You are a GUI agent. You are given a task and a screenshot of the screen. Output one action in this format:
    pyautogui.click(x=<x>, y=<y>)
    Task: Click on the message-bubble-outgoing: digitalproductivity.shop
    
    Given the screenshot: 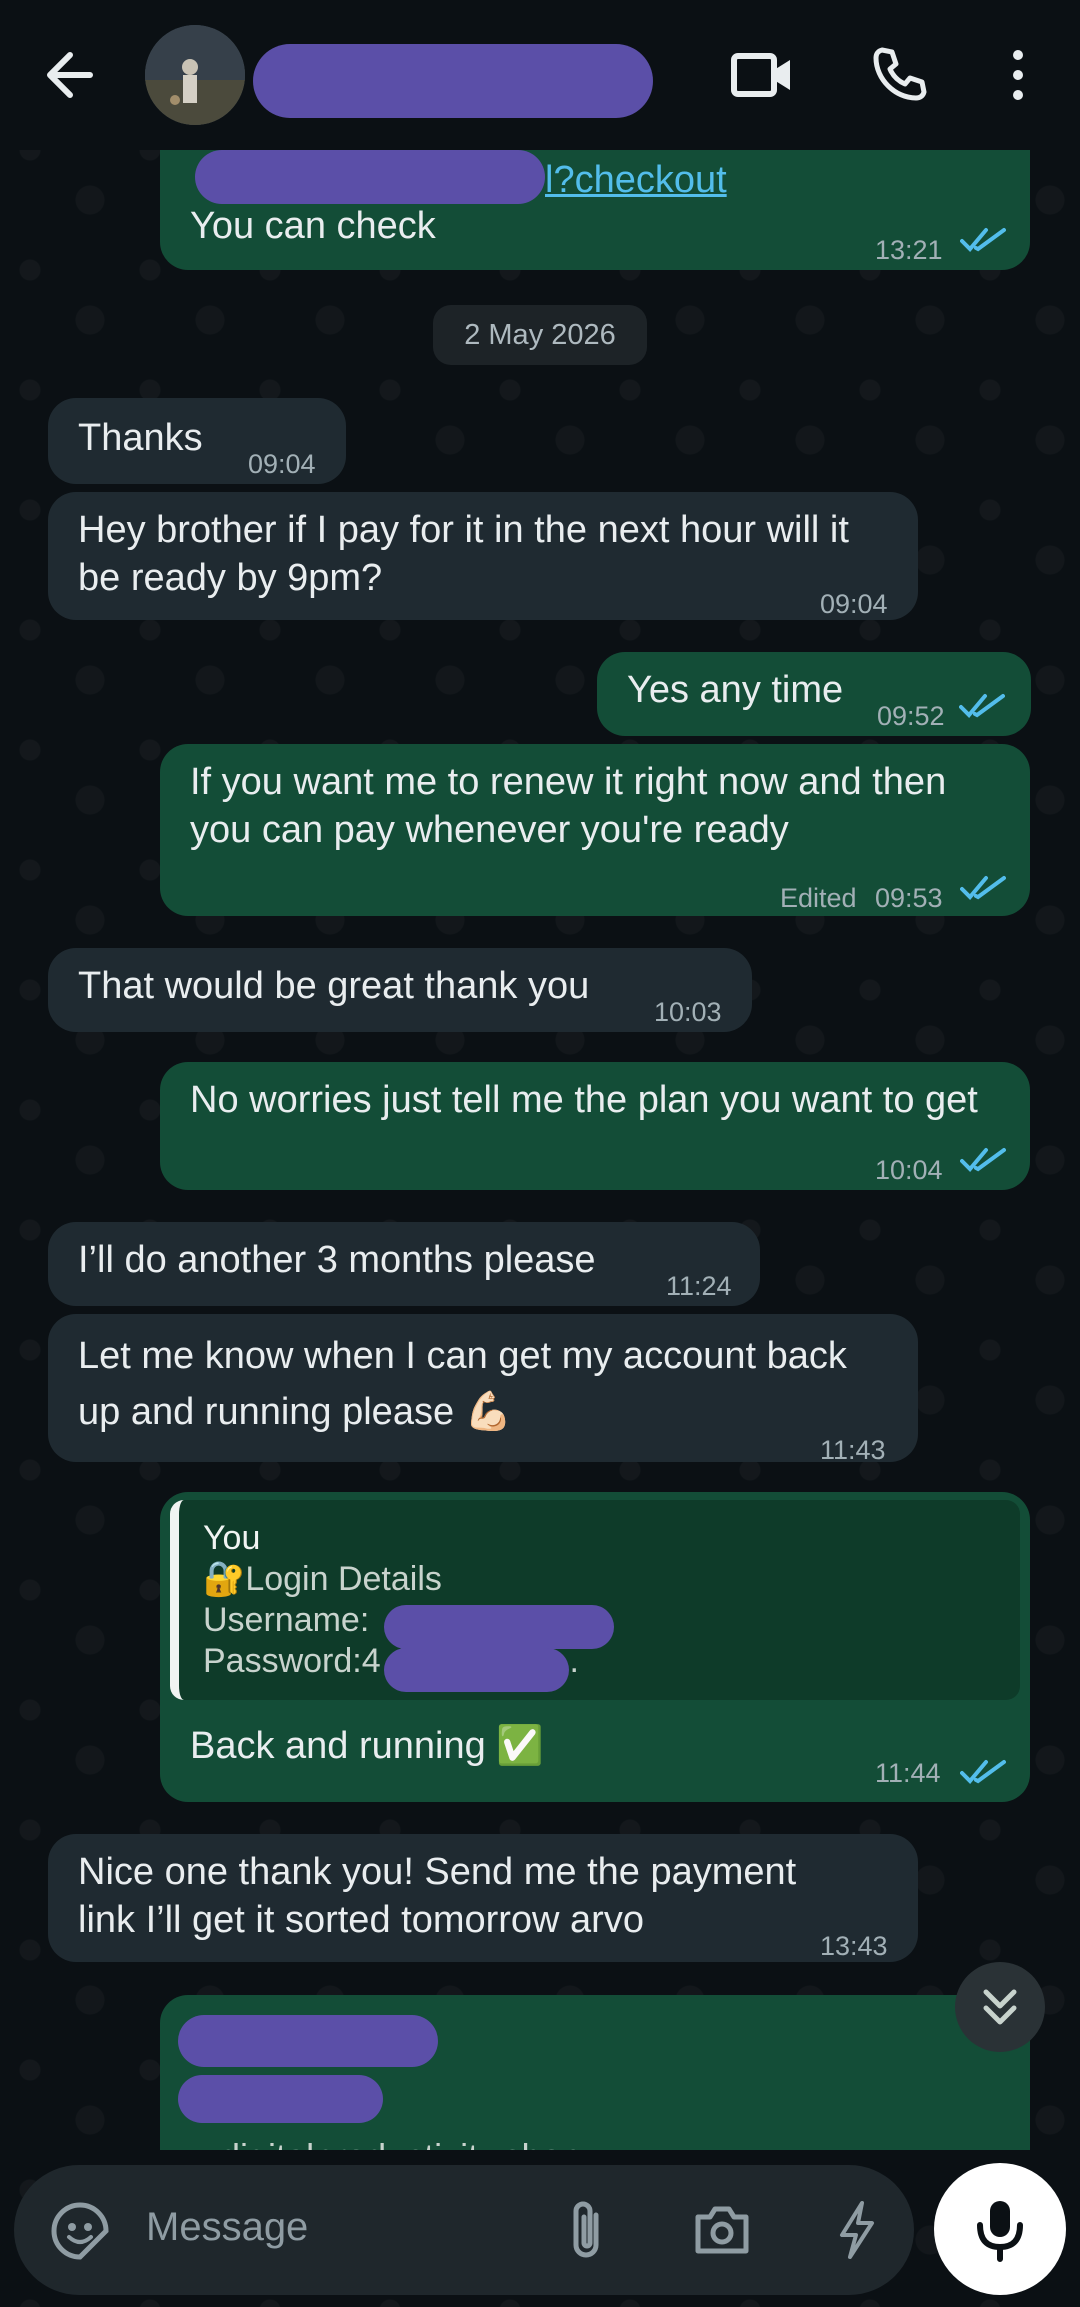 What is the action you would take?
    pyautogui.click(x=595, y=2072)
    